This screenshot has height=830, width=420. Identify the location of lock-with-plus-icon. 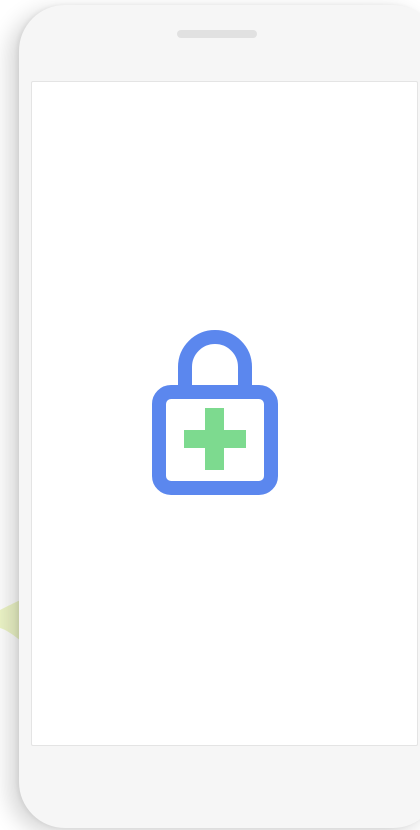
(215, 412).